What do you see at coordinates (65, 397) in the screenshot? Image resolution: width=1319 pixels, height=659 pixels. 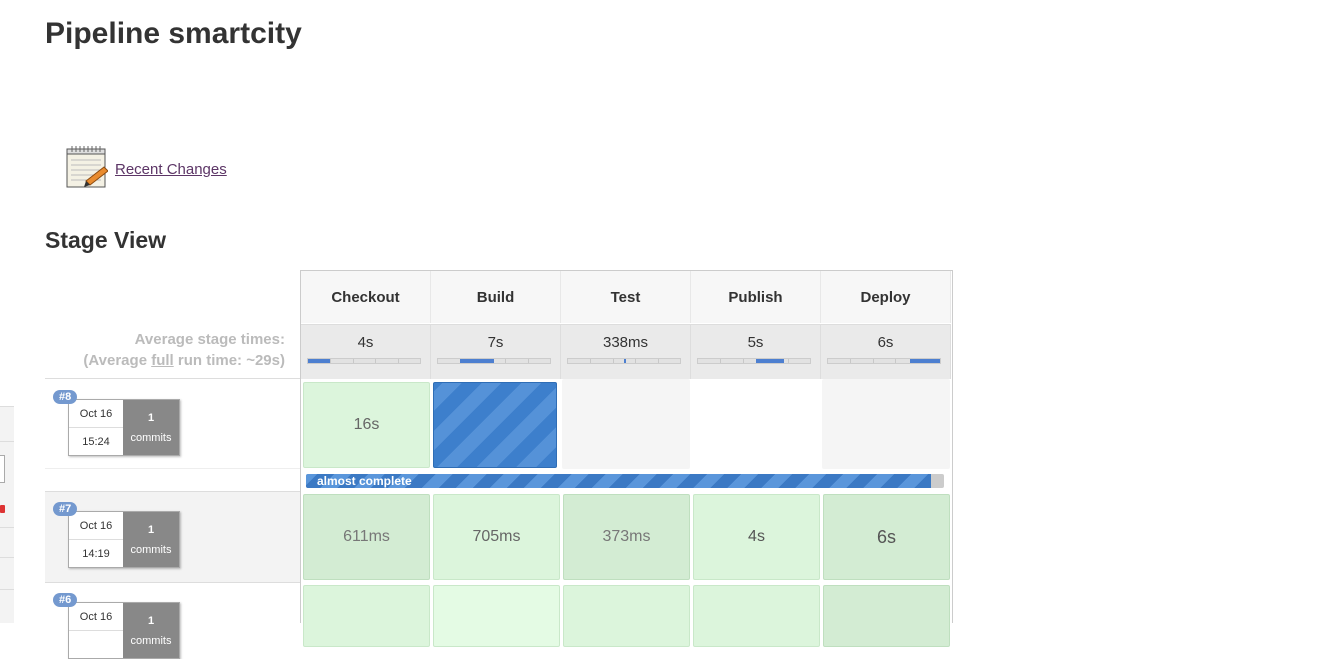 I see `build-number-badge: #8` at bounding box center [65, 397].